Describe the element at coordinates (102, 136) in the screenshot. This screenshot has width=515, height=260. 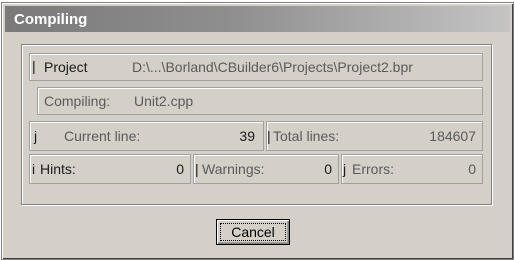
I see `current-line-label: Current line:` at that location.